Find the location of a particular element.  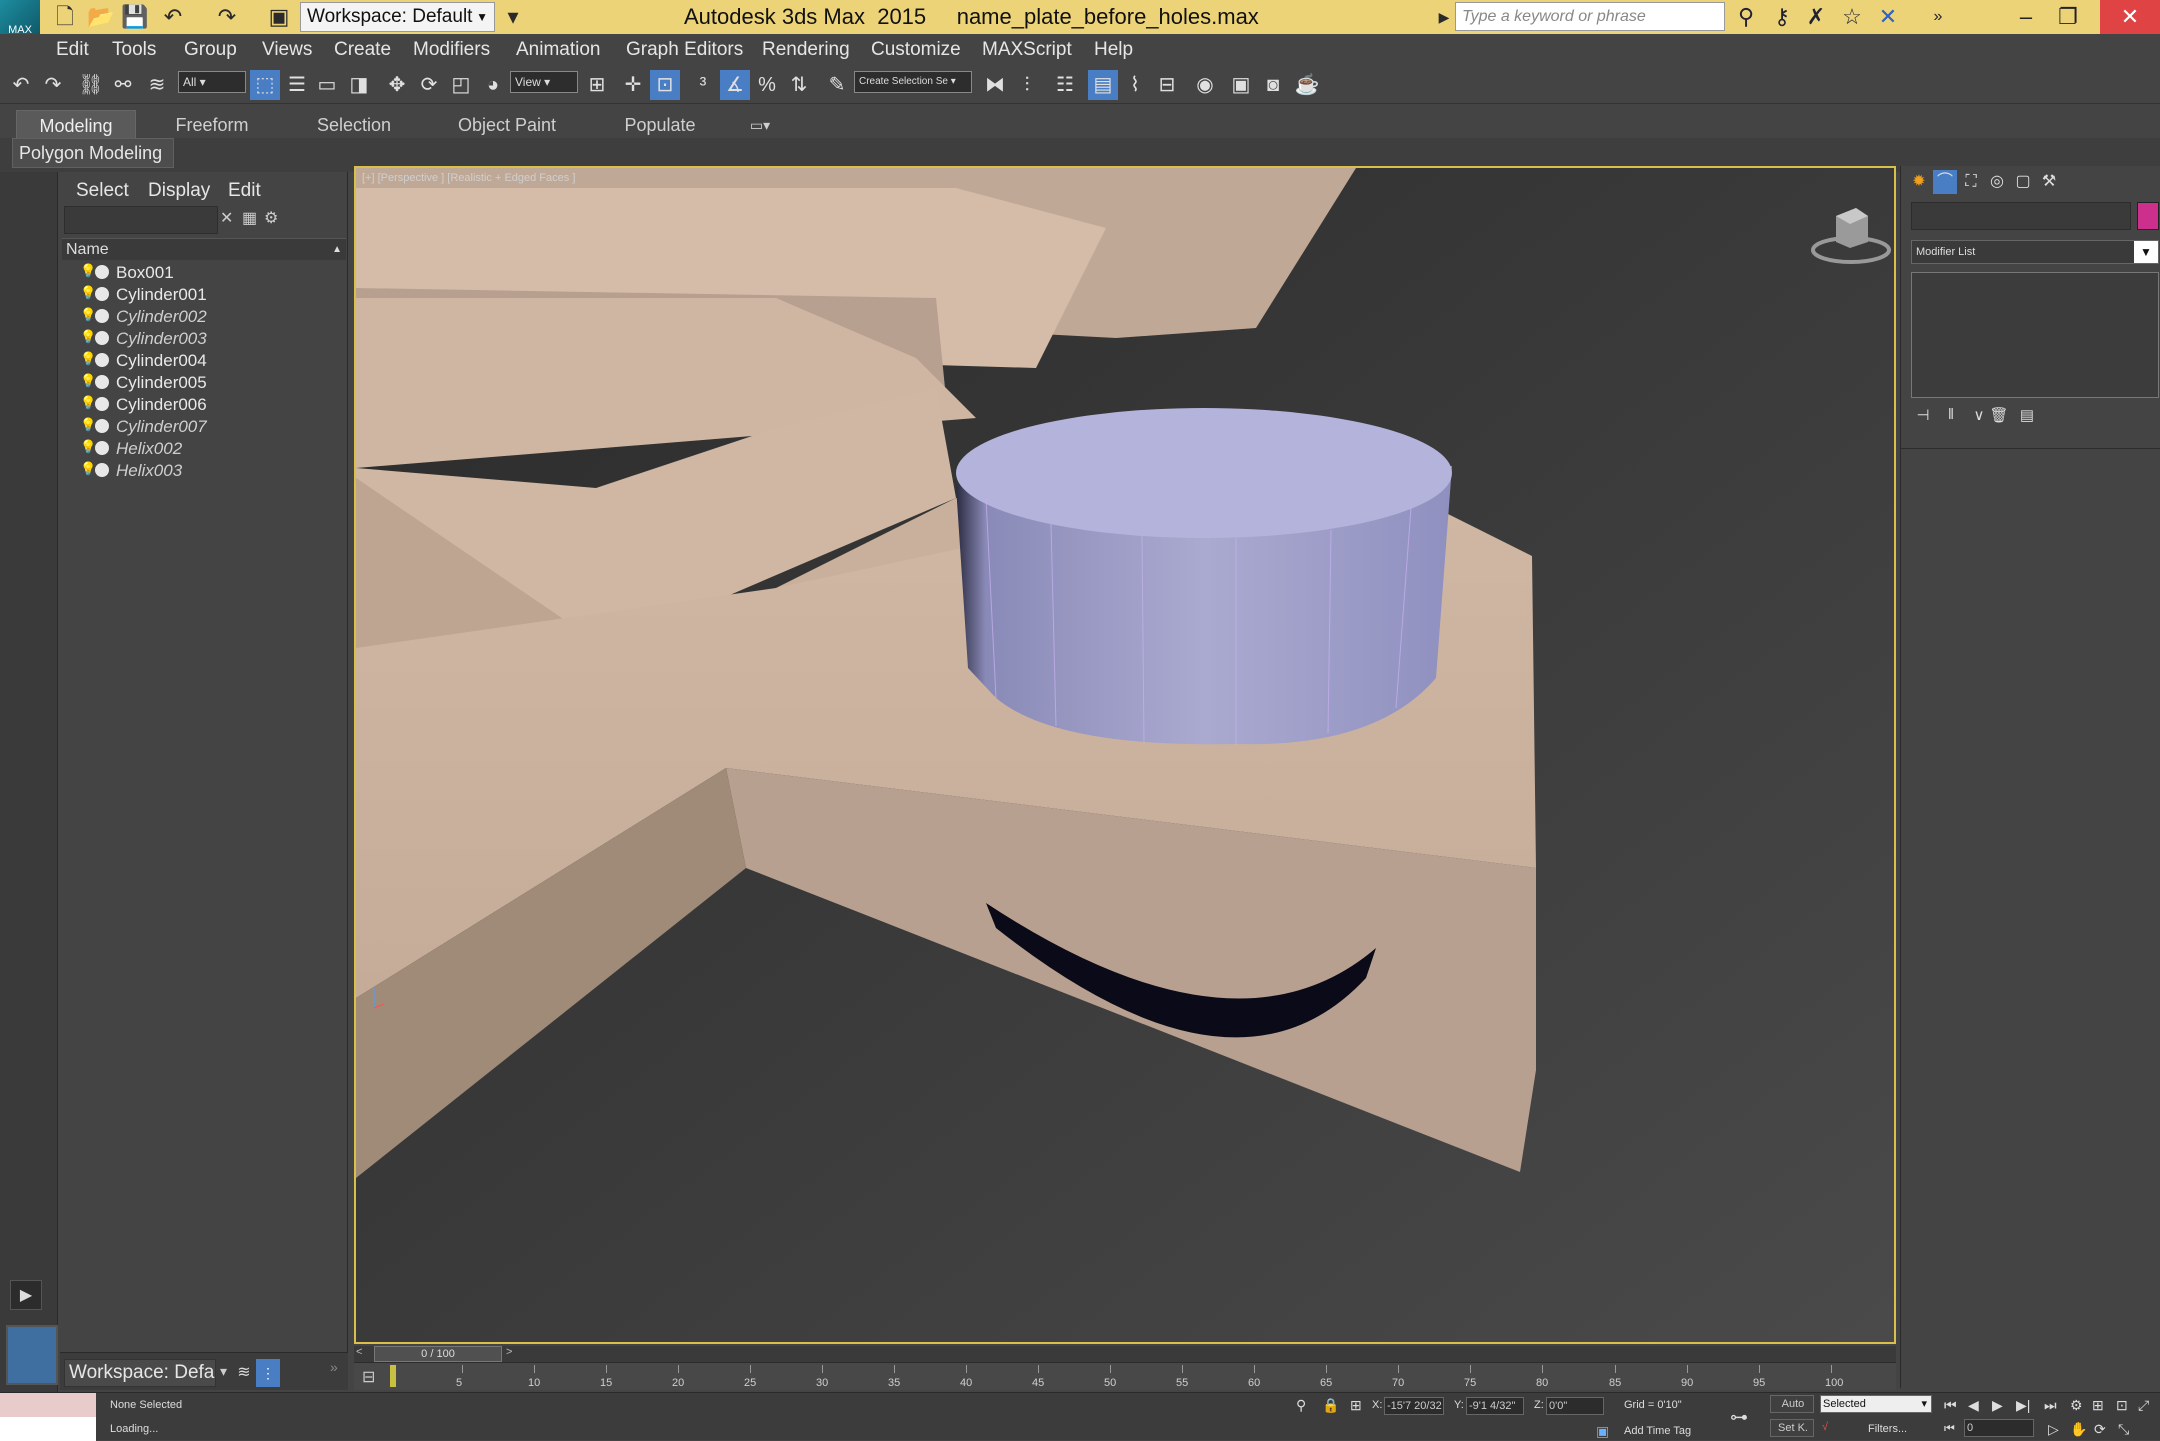

key-mode-dropdown: Selected ▾ is located at coordinates (1876, 1404).